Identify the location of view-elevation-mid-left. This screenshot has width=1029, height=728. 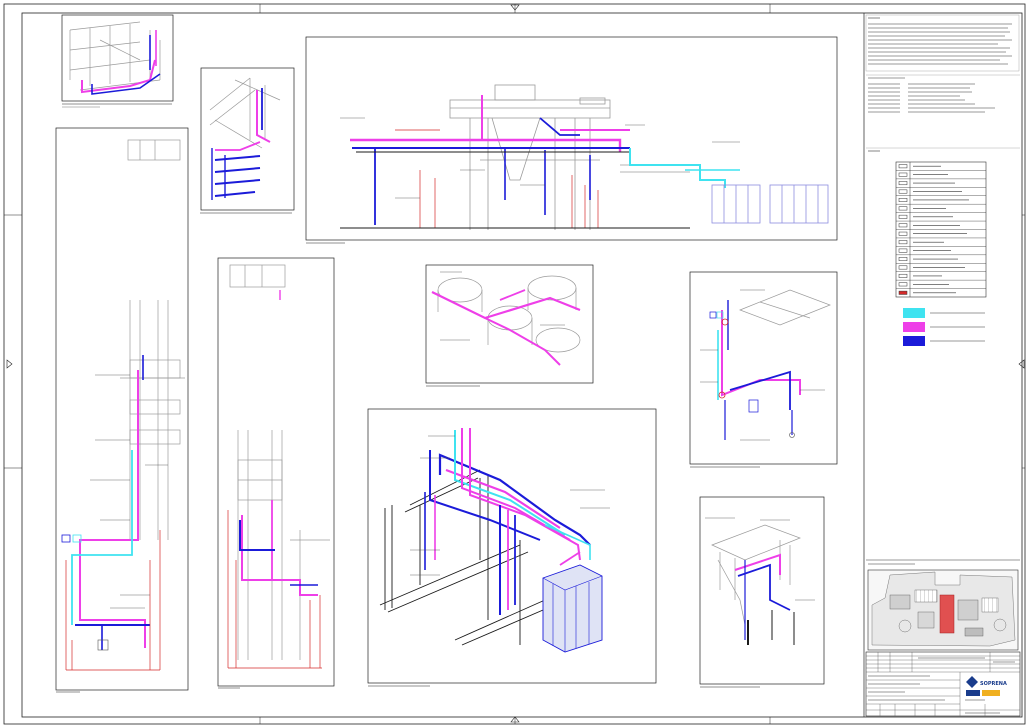
(276, 473).